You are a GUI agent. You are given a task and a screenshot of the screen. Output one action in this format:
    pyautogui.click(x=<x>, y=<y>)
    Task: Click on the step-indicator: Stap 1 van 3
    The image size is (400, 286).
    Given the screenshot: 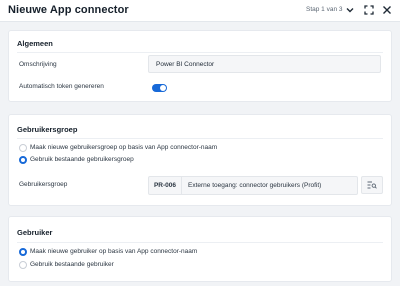 What is the action you would take?
    pyautogui.click(x=324, y=9)
    